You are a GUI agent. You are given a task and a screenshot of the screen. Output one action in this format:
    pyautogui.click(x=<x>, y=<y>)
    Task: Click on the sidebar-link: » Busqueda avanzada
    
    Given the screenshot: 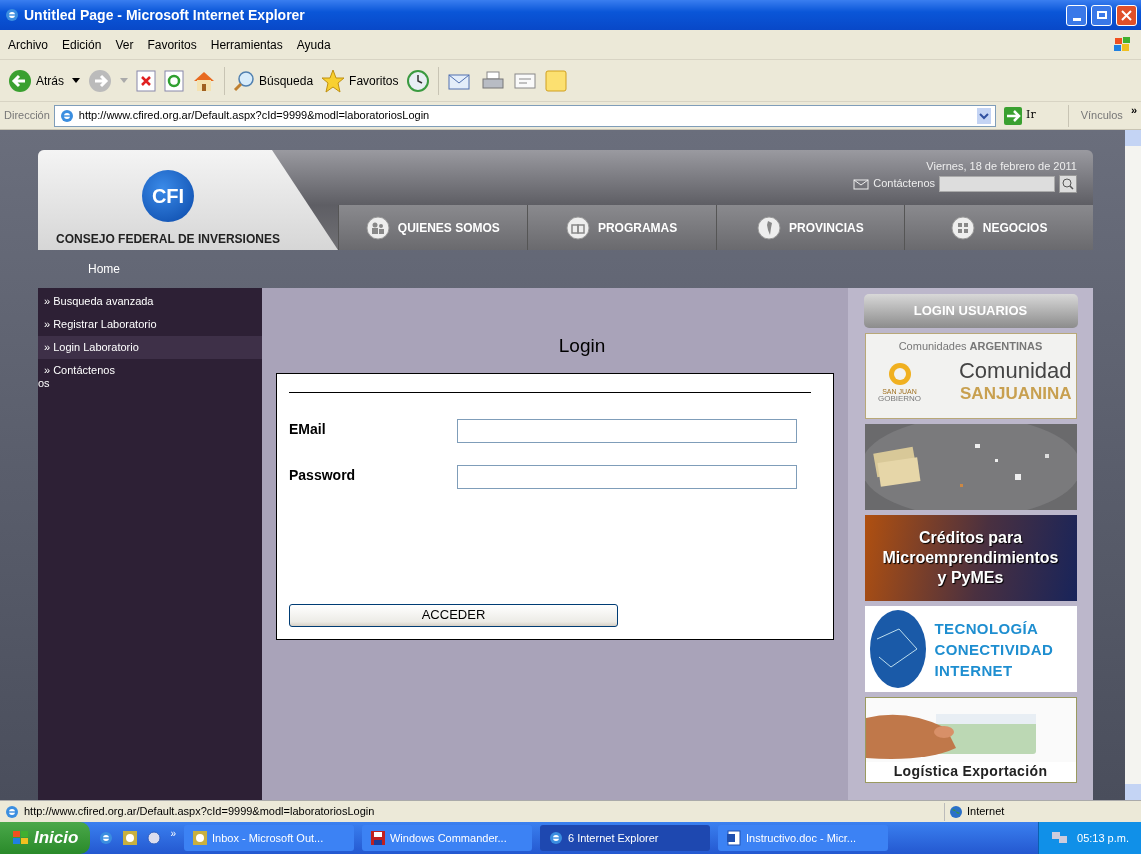 What is the action you would take?
    pyautogui.click(x=150, y=301)
    